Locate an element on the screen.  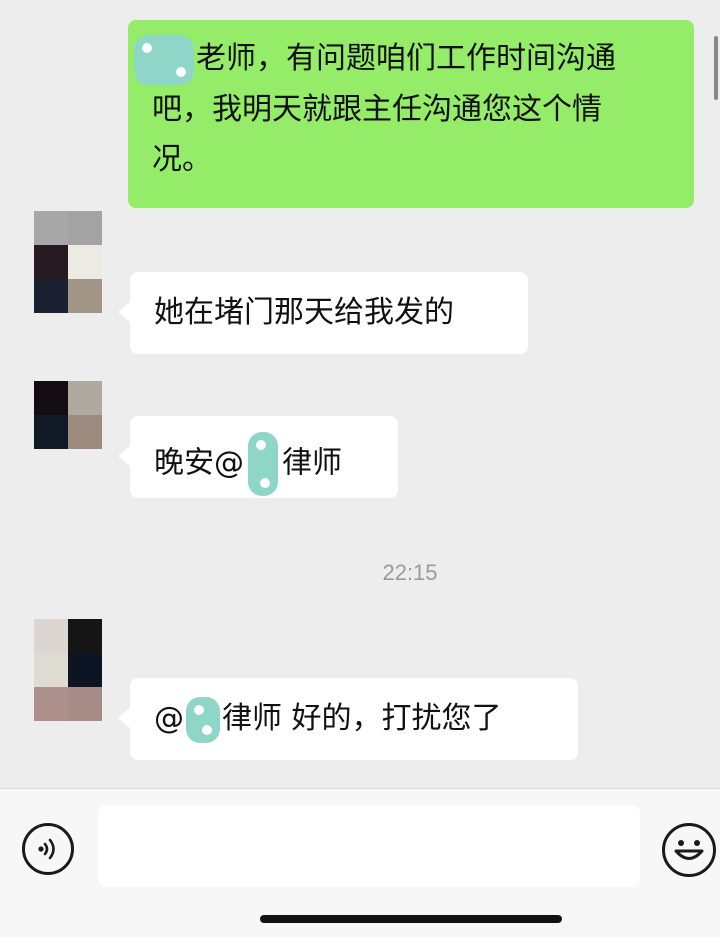
emoji-icon is located at coordinates (689, 850).